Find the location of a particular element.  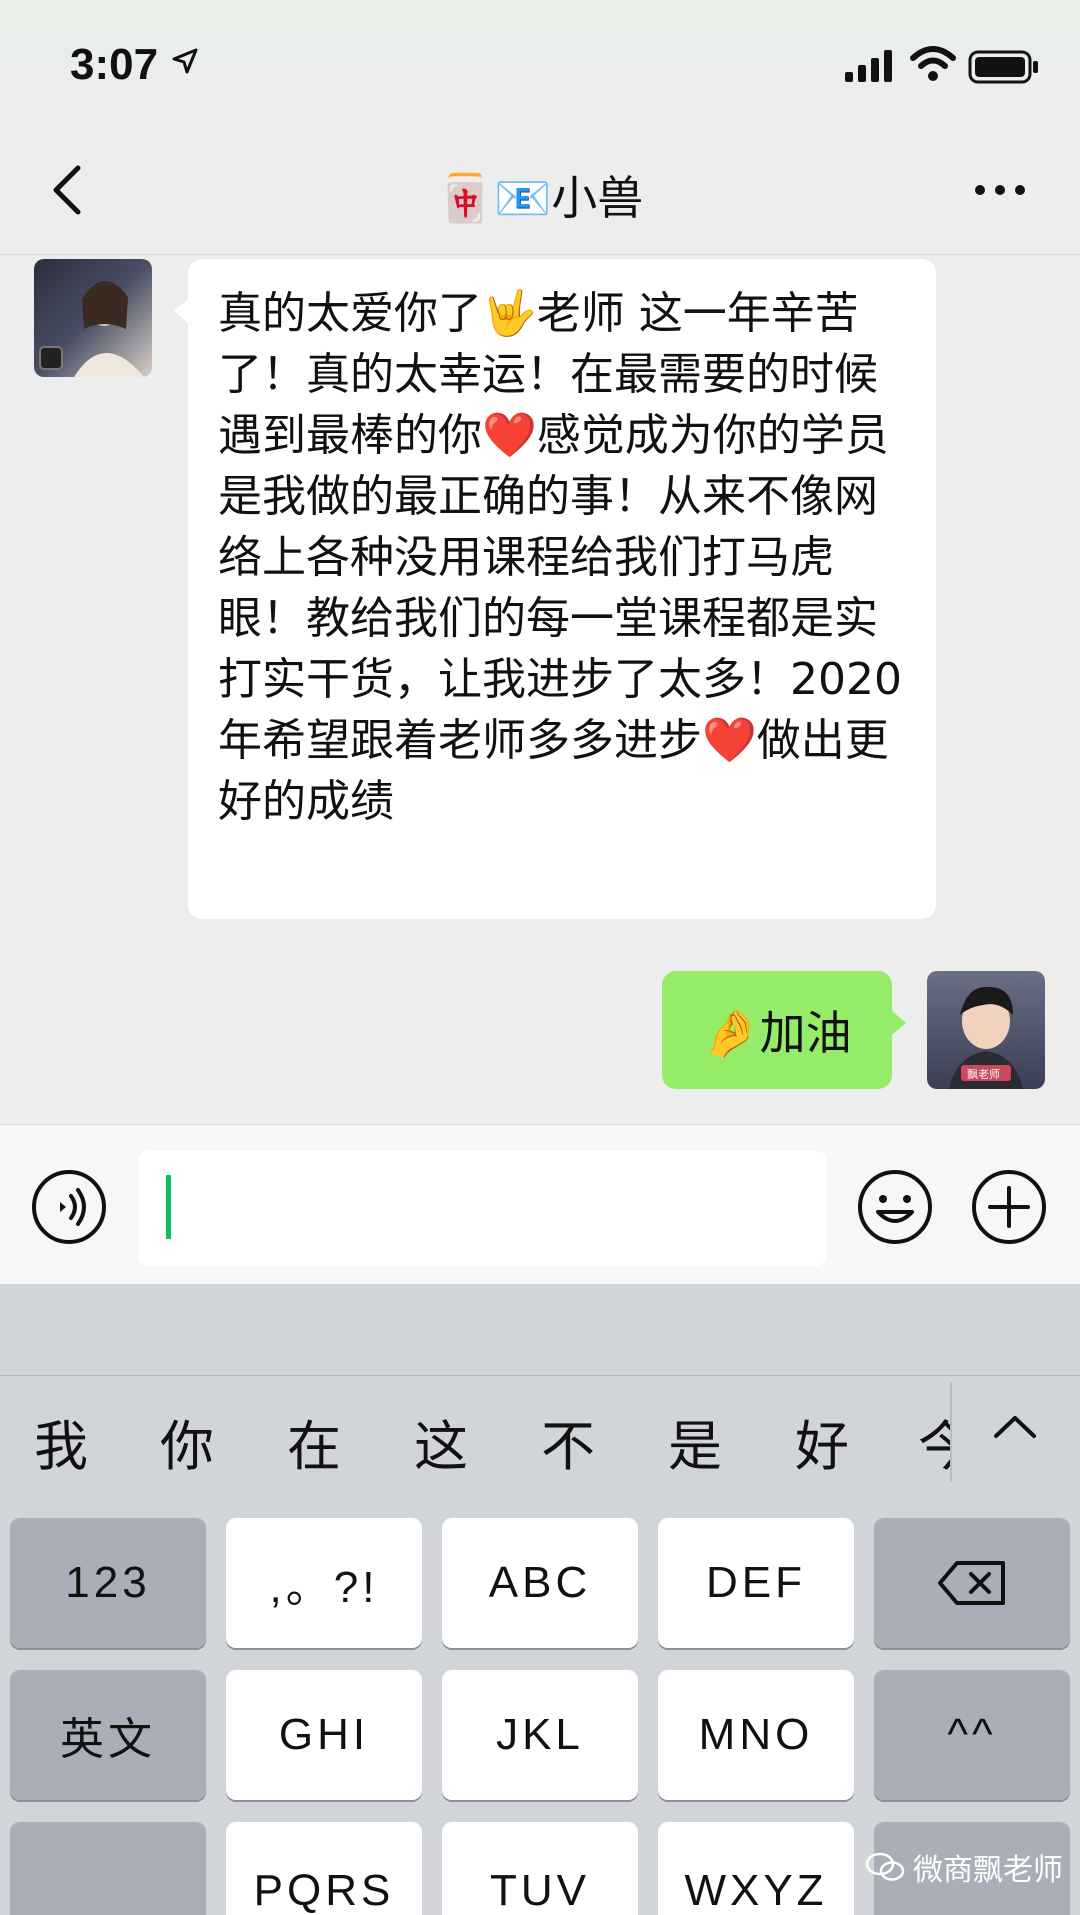

candidate-word: 是 is located at coordinates (695, 1441).